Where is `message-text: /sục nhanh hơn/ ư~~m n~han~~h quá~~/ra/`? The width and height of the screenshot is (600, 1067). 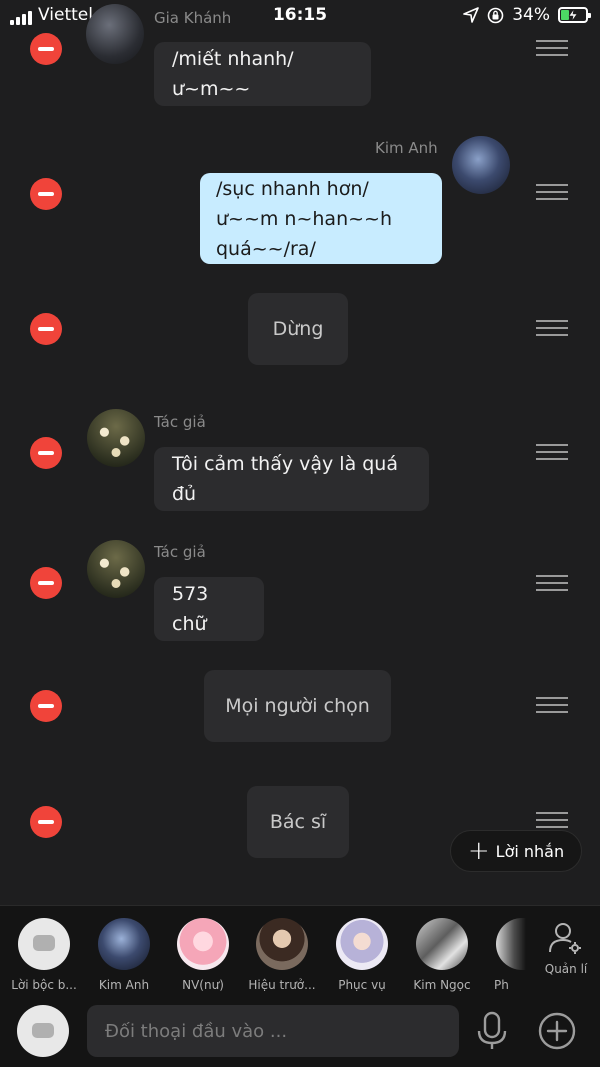 message-text: /sục nhanh hơn/ ư~~m n~han~~h quá~~/ra/ is located at coordinates (304, 218).